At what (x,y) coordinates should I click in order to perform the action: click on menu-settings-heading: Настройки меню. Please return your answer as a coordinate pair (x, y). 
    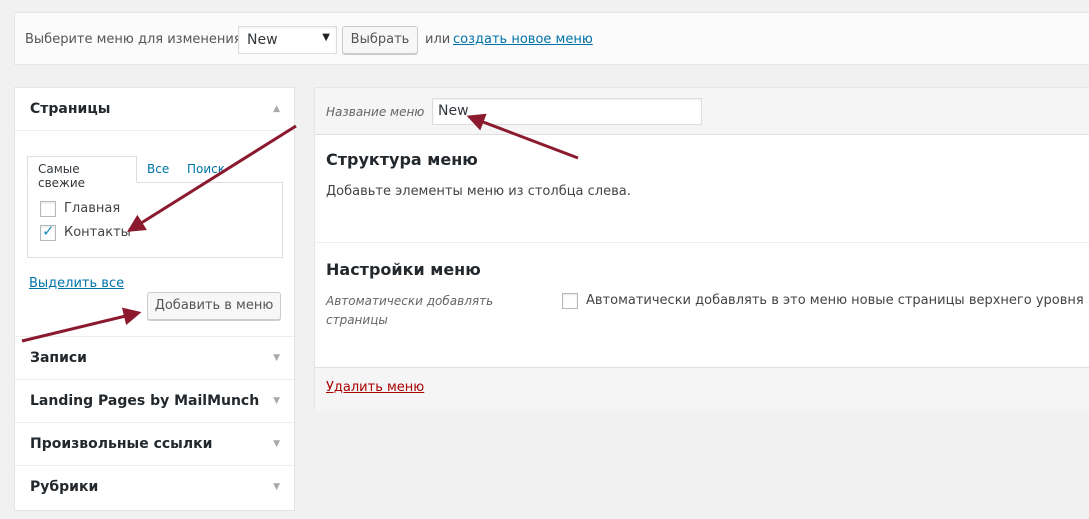
    Looking at the image, I should click on (403, 269).